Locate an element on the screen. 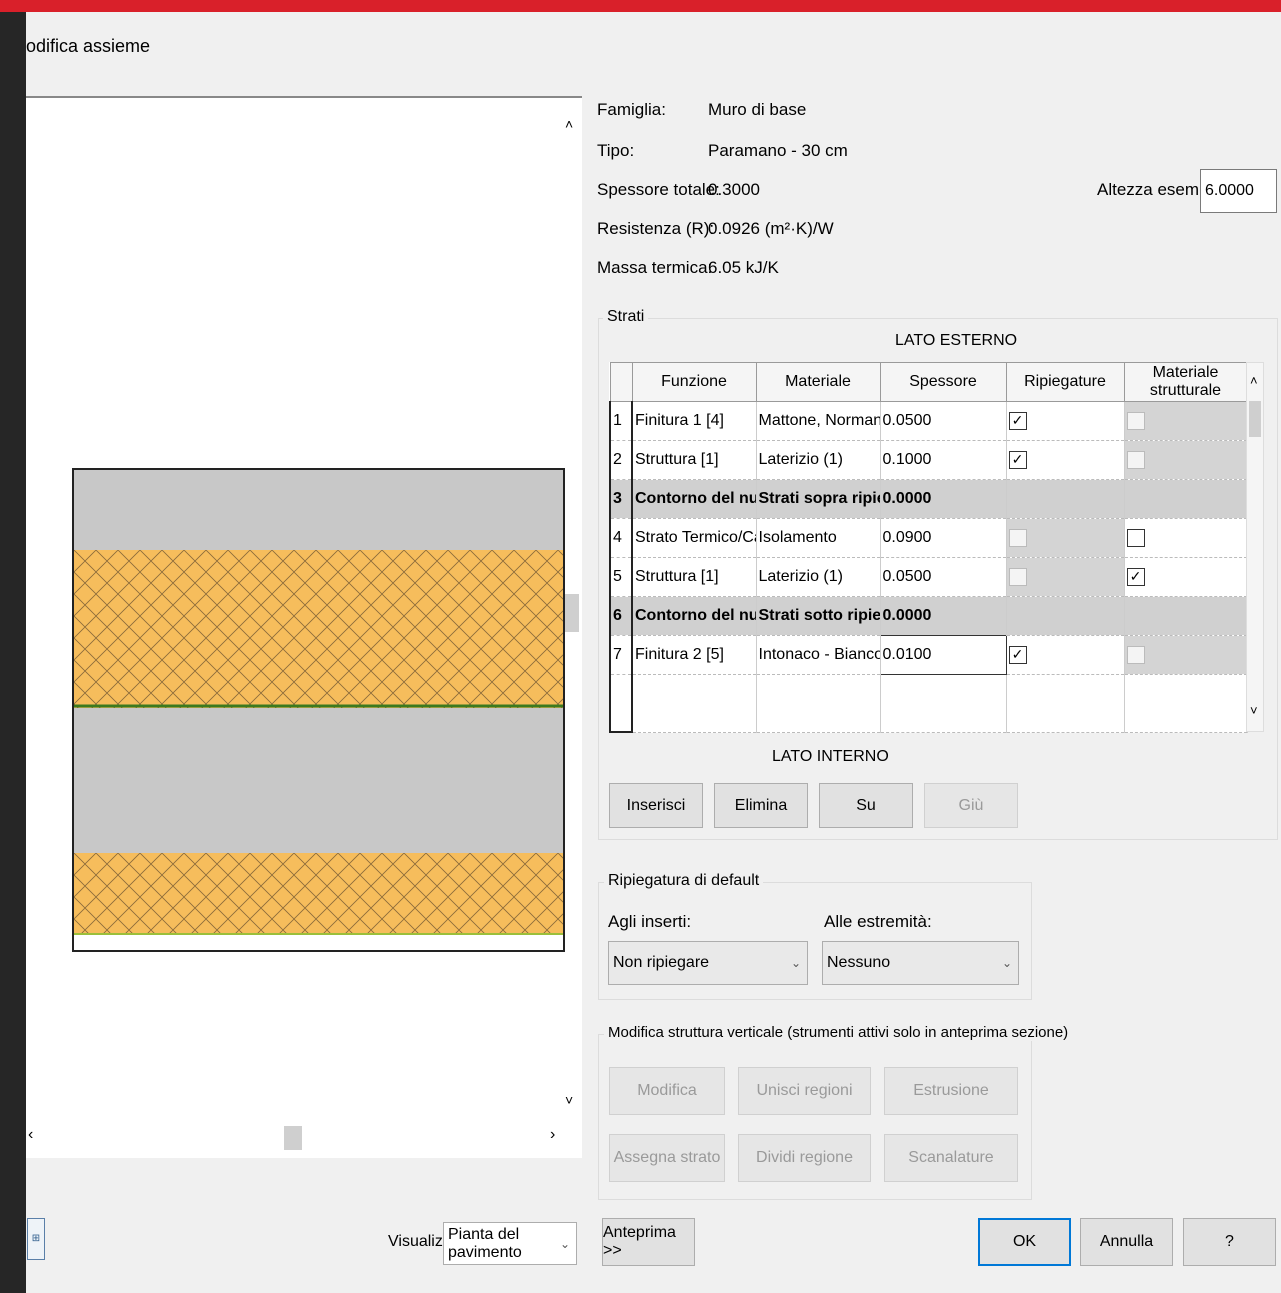 This screenshot has width=1281, height=1293. preview-horizontal-scrollbar: ‹ › is located at coordinates (296, 1138).